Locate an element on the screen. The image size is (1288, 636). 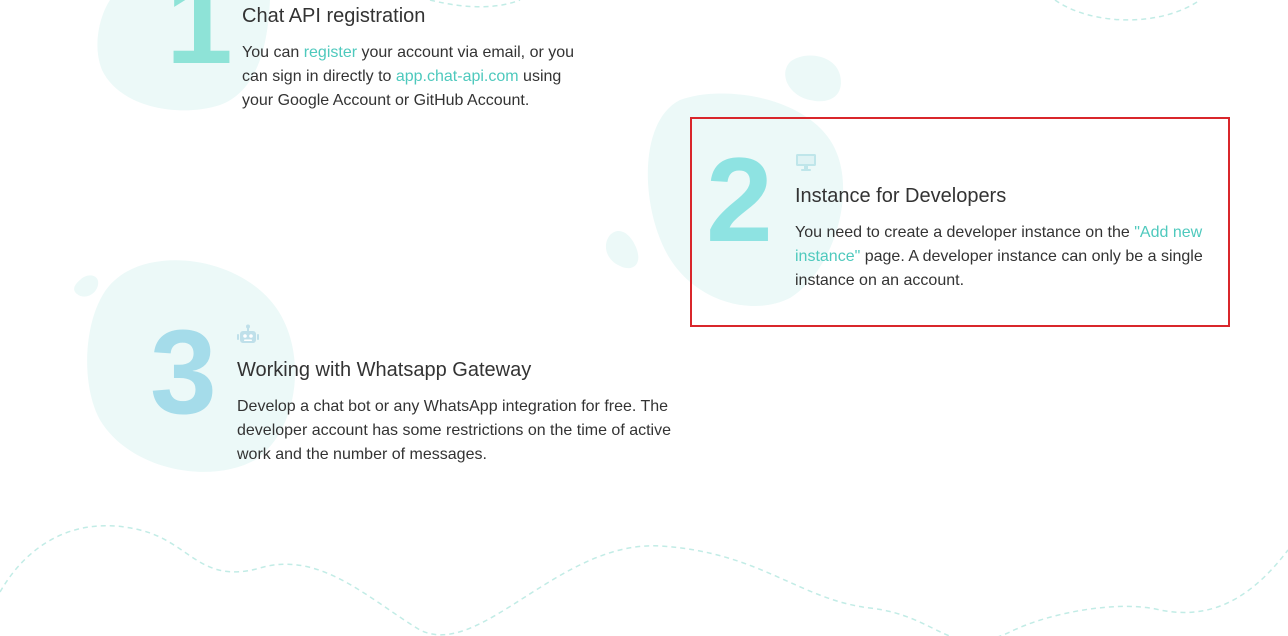
robot-icon is located at coordinates (248, 337).